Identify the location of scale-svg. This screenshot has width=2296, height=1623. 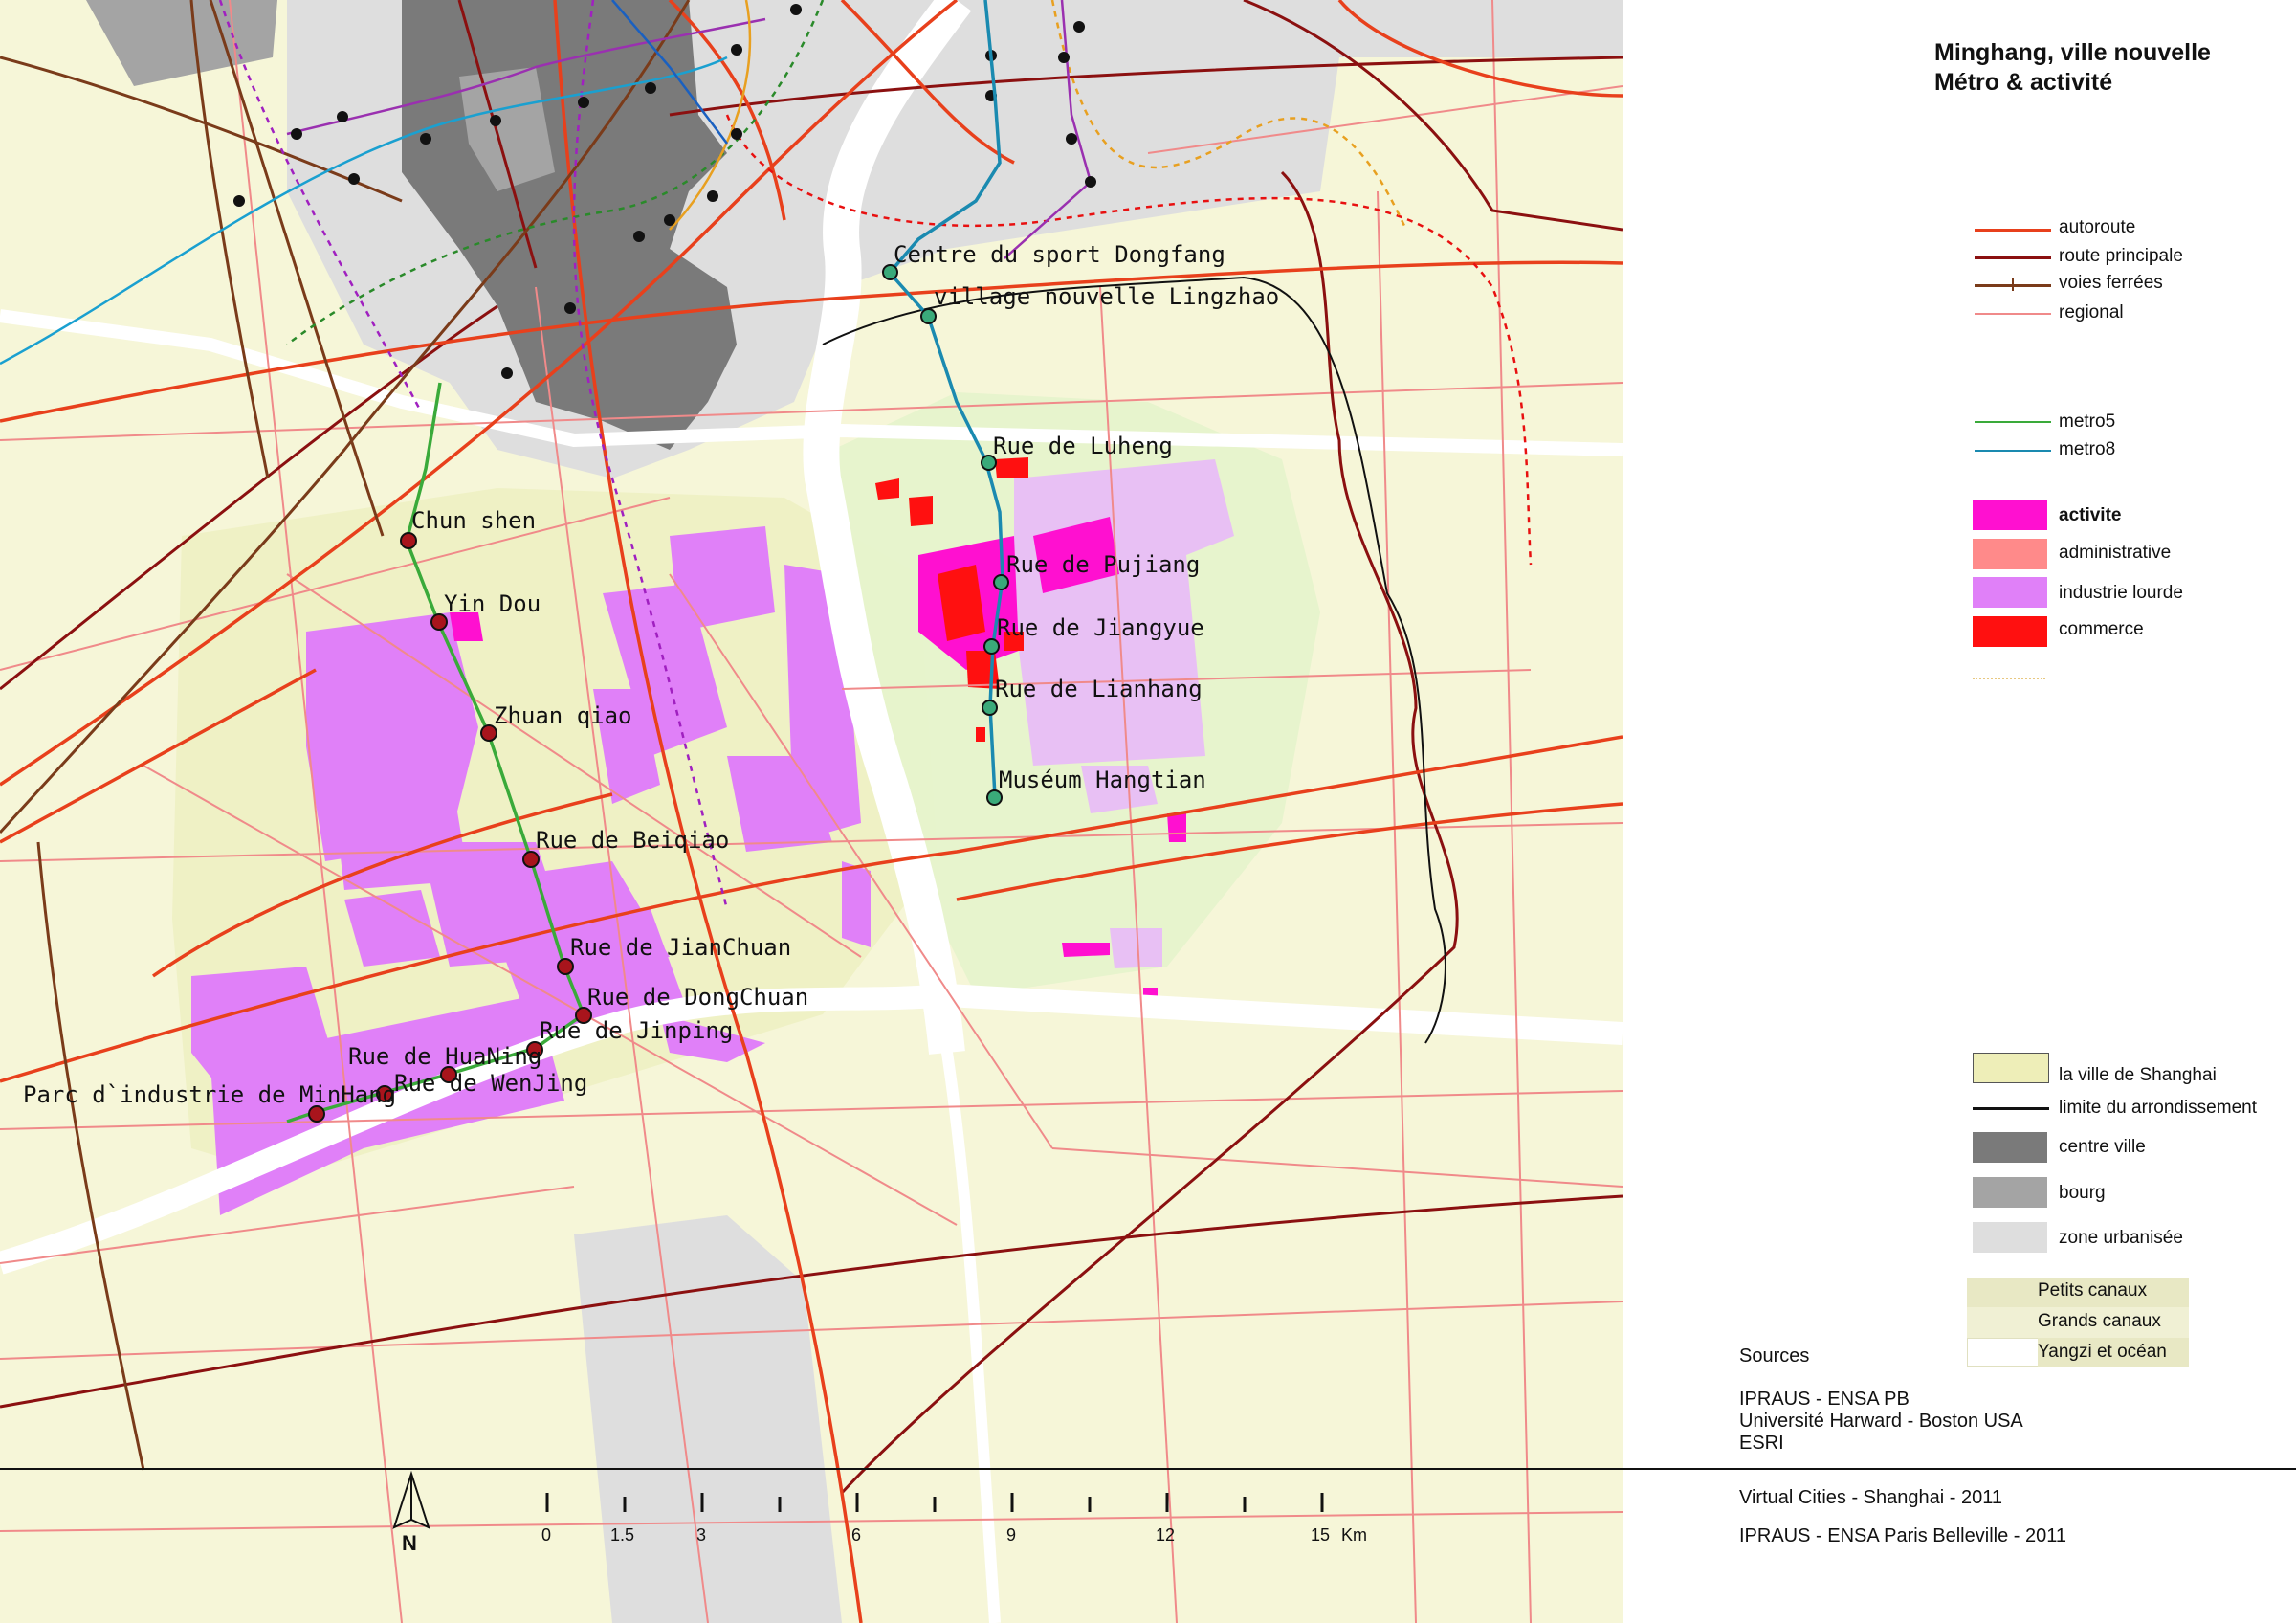
(858, 1499).